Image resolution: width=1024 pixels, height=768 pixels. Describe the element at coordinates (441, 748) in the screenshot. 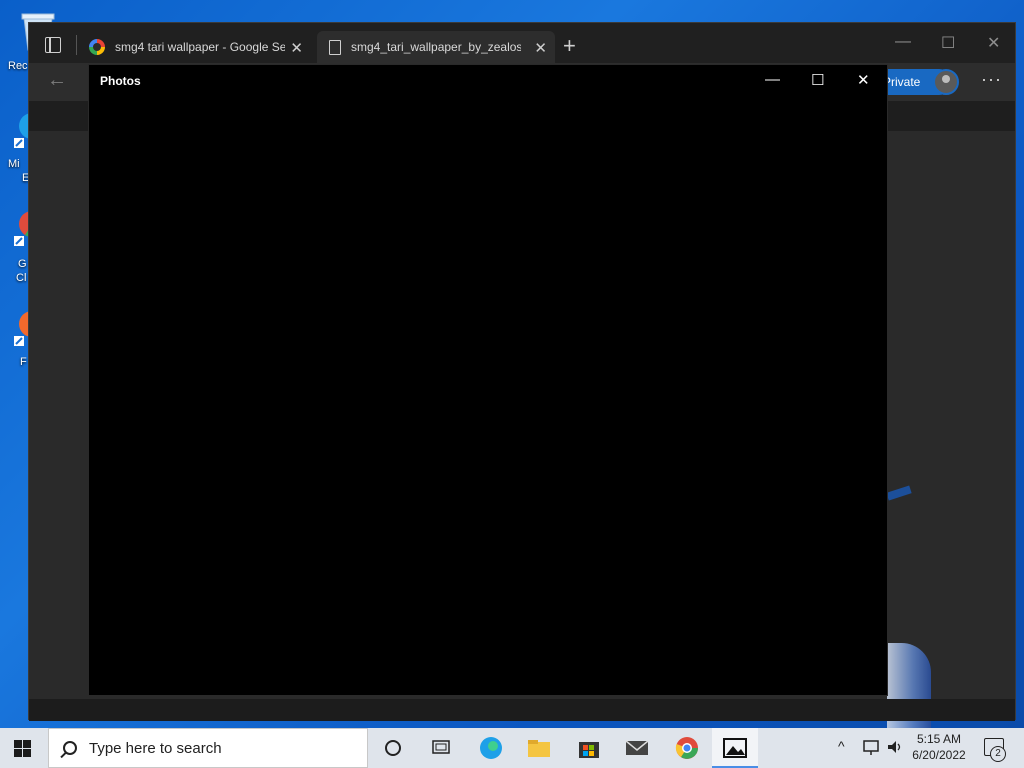

I see `task-view-icon` at that location.